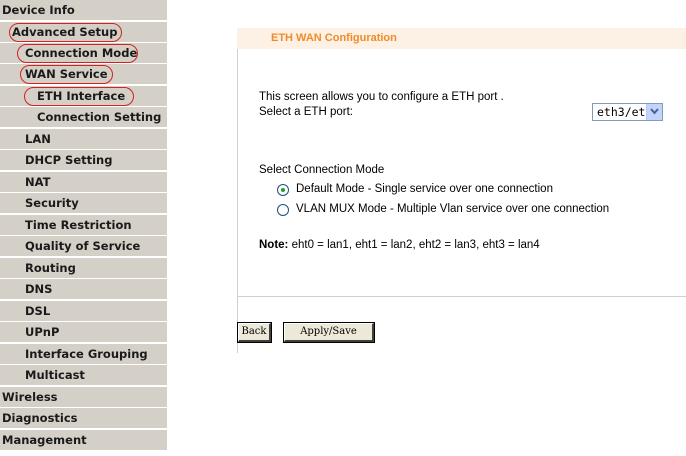 Image resolution: width=686 pixels, height=456 pixels. What do you see at coordinates (78, 225) in the screenshot?
I see `sidebar-item-label: Time Restriction` at bounding box center [78, 225].